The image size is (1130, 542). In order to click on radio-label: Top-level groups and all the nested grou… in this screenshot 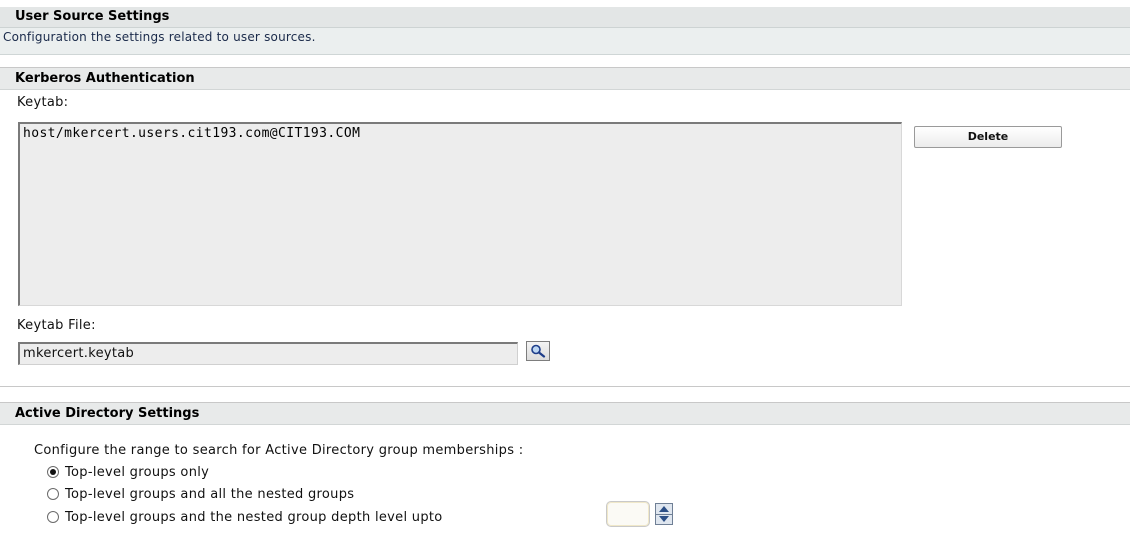, I will do `click(210, 494)`.